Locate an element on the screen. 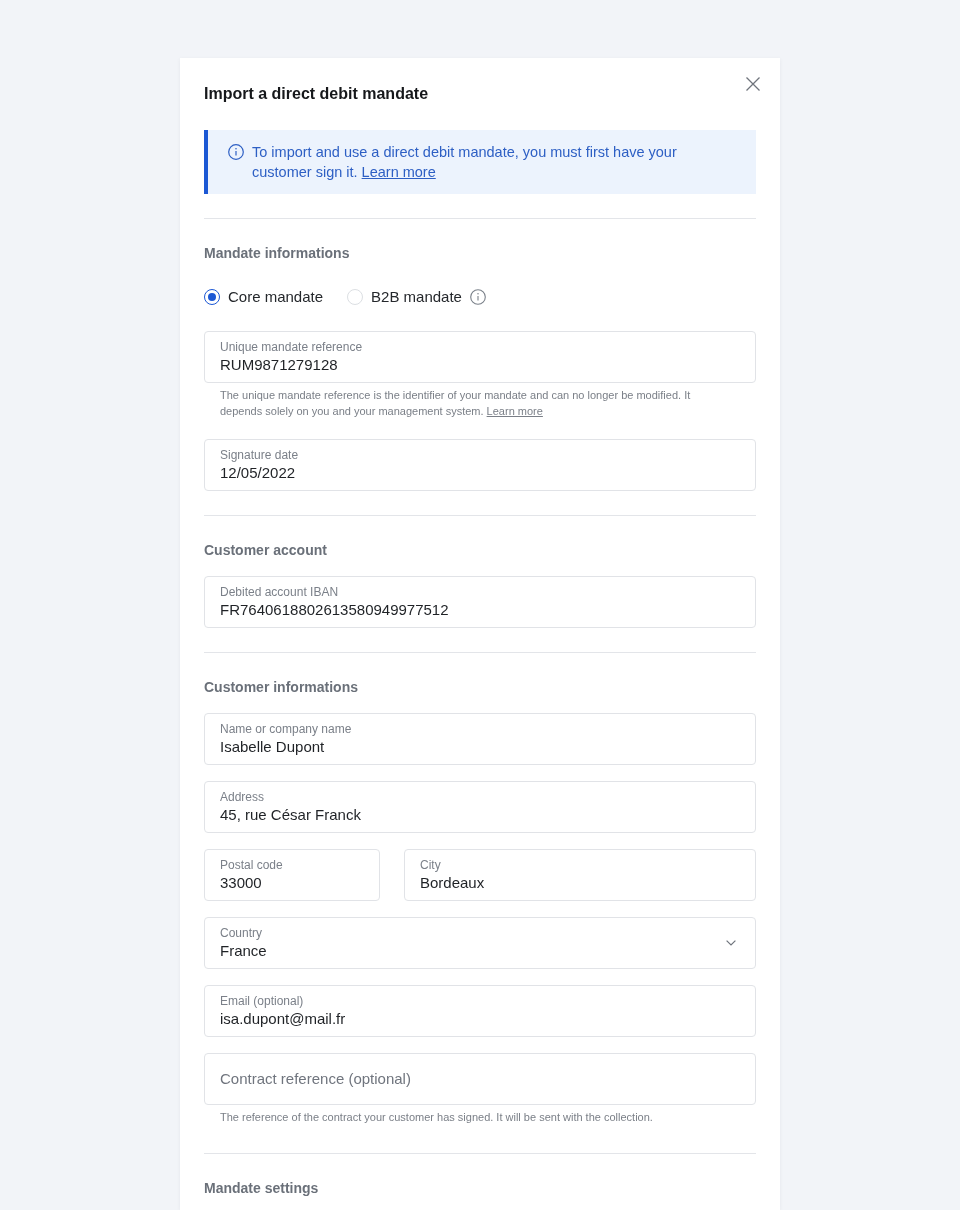  input-field: Signature date 12/05/2022 is located at coordinates (480, 465).